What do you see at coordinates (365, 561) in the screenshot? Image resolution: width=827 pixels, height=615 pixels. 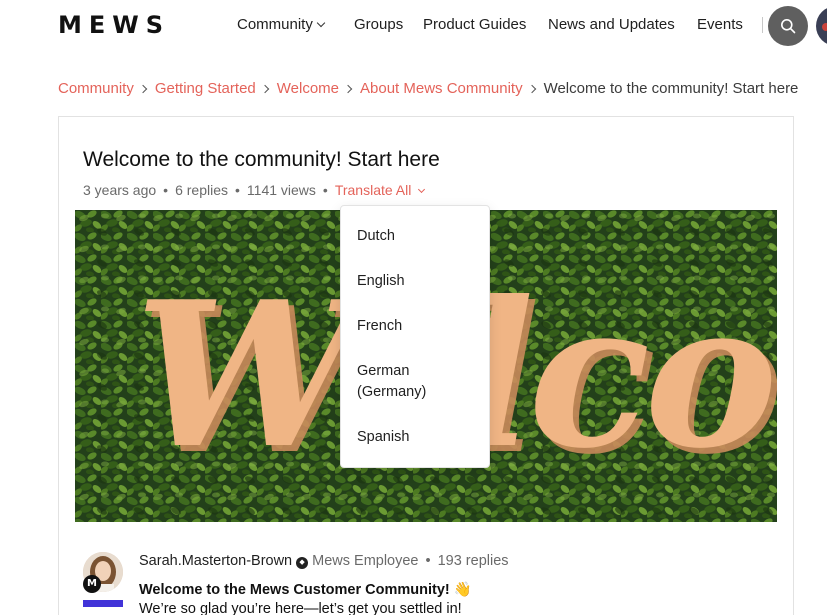 I see `author-role: Mews Employee` at bounding box center [365, 561].